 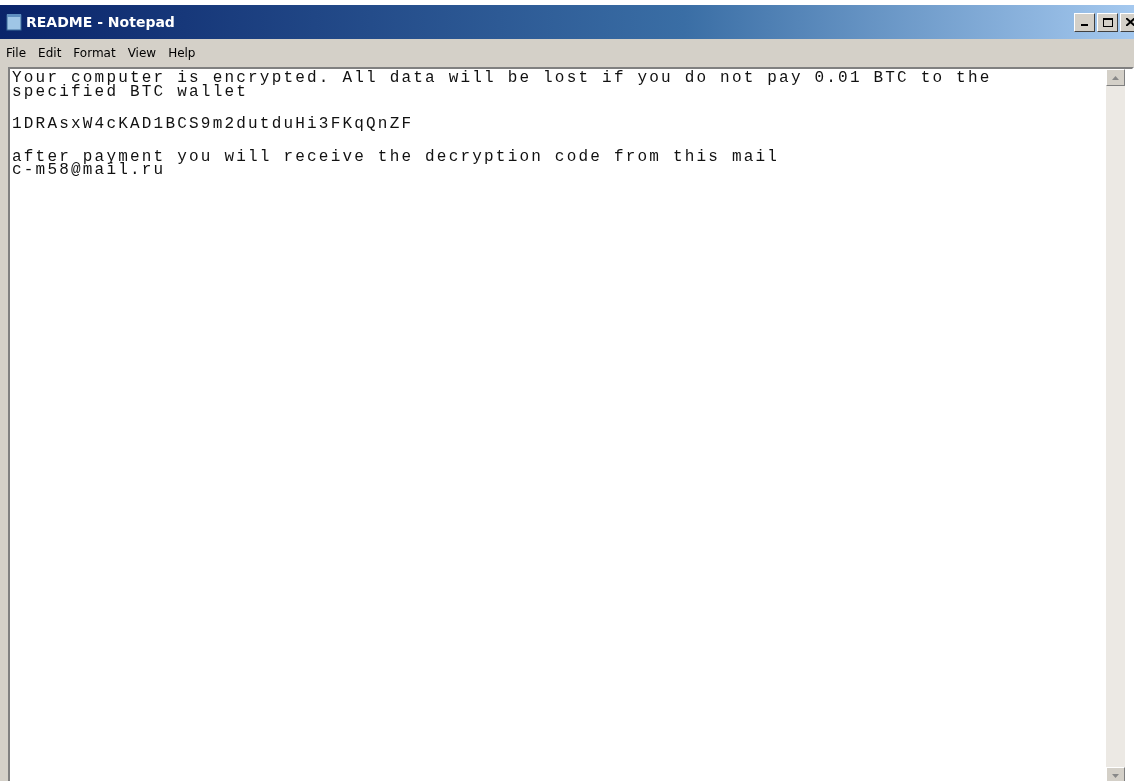 What do you see at coordinates (50, 53) in the screenshot?
I see `menu-item: Edit` at bounding box center [50, 53].